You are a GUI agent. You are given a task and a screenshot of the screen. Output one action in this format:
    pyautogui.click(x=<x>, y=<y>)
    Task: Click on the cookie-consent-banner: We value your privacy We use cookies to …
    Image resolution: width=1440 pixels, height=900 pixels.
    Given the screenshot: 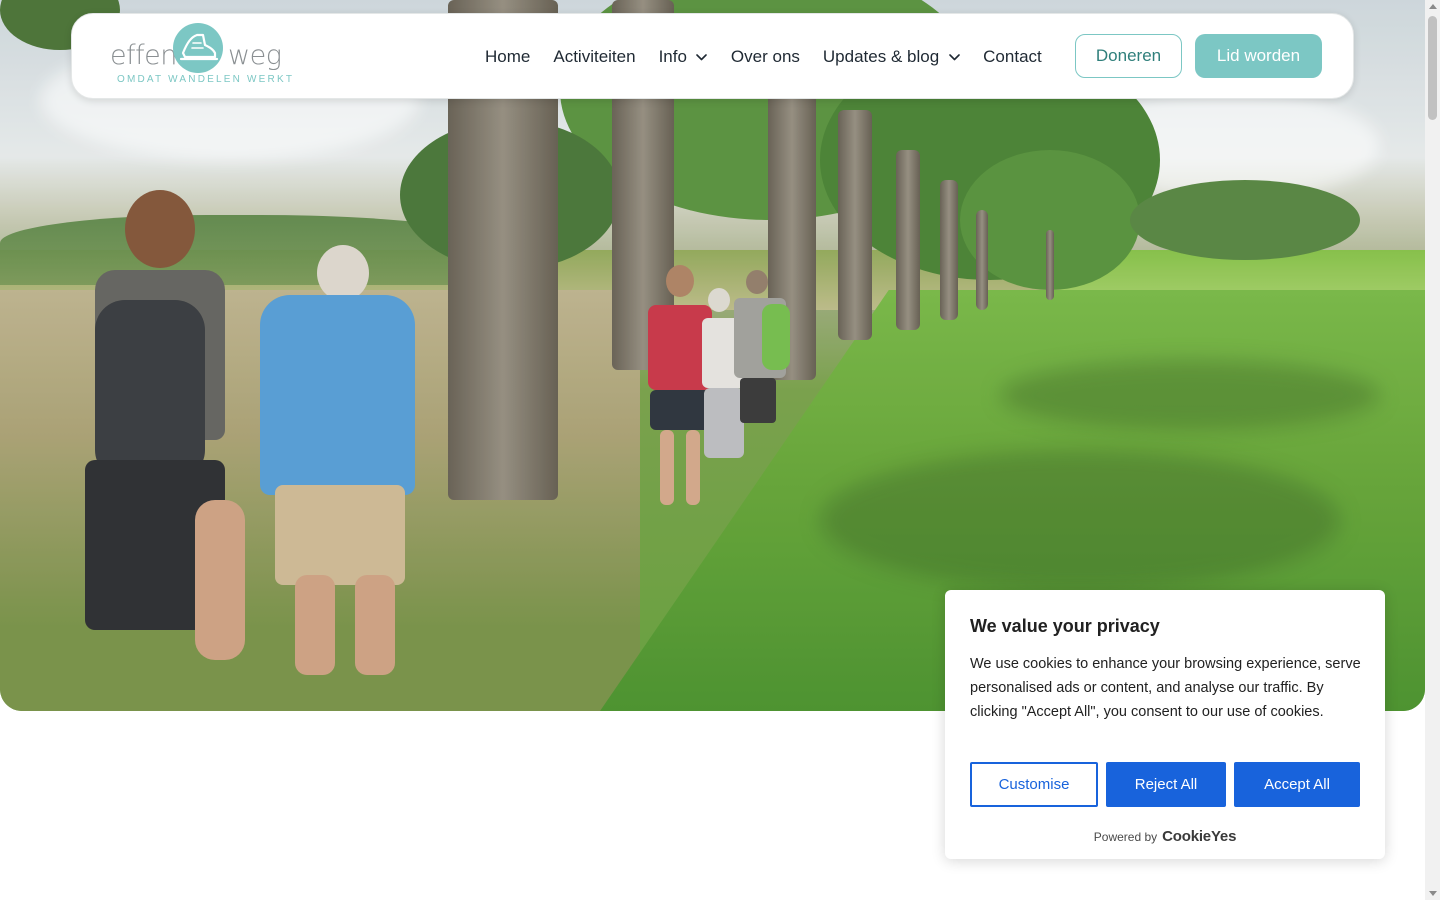 What is the action you would take?
    pyautogui.click(x=1165, y=724)
    